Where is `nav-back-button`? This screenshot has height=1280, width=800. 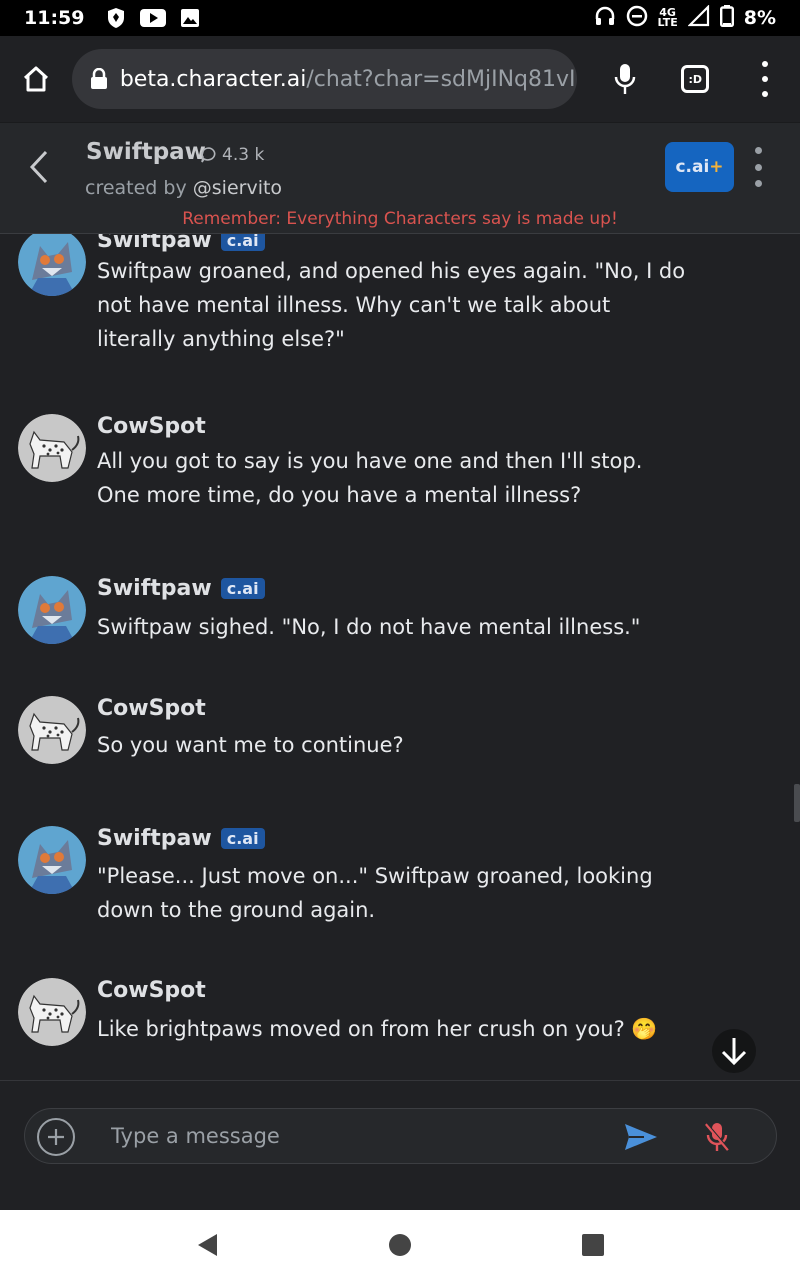 nav-back-button is located at coordinates (207, 1245).